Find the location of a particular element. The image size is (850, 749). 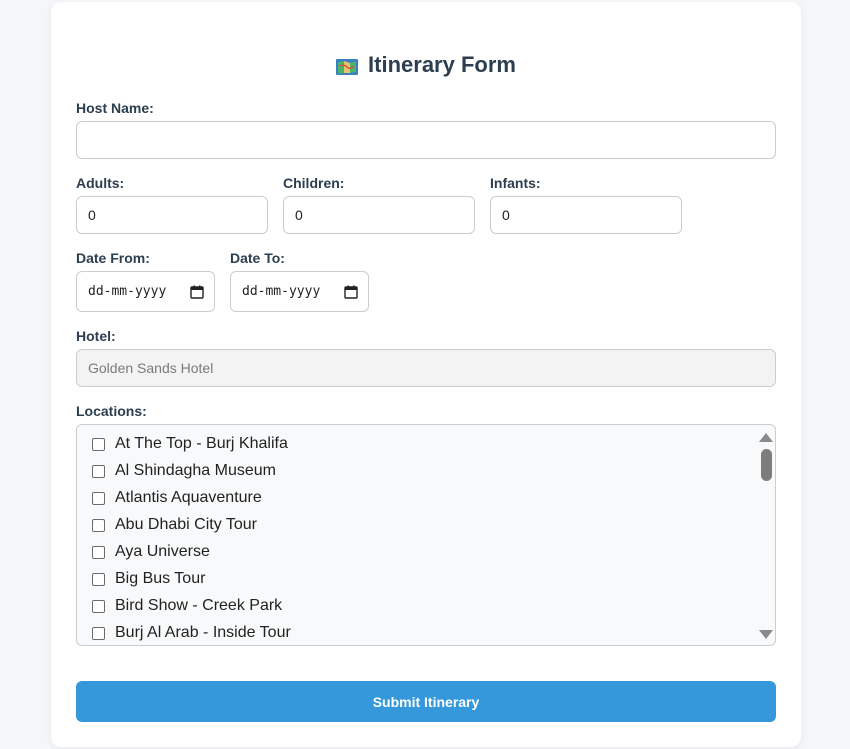

date-to-input: dd-mm-yyyy is located at coordinates (299, 291).